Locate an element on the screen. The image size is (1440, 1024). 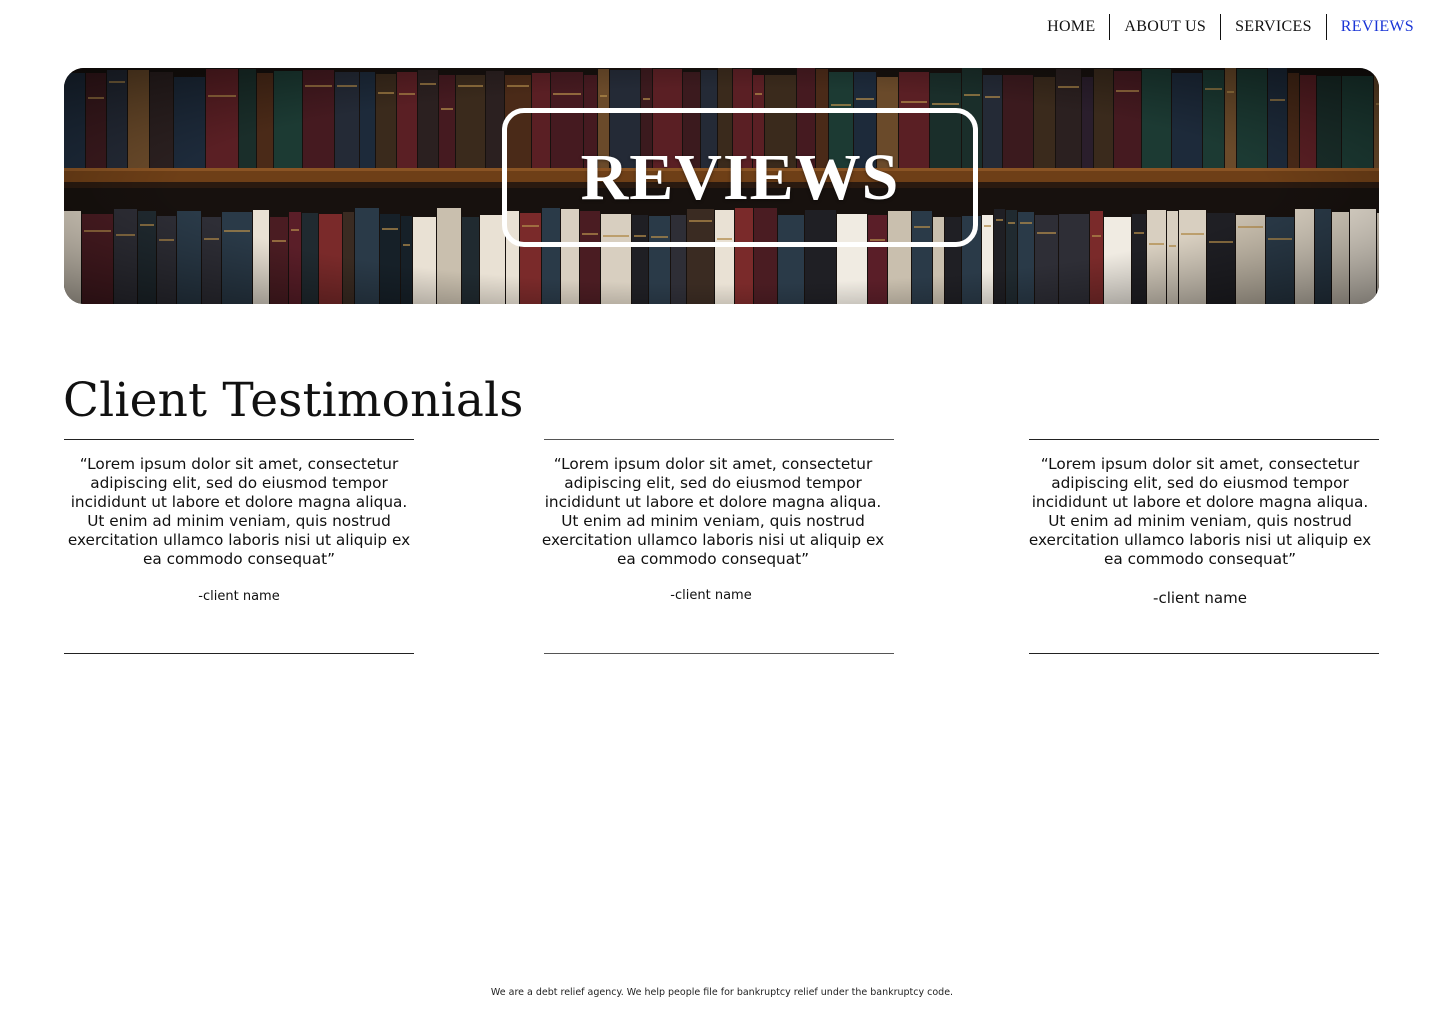
section-title: Client Testimonials is located at coordinates (293, 400).